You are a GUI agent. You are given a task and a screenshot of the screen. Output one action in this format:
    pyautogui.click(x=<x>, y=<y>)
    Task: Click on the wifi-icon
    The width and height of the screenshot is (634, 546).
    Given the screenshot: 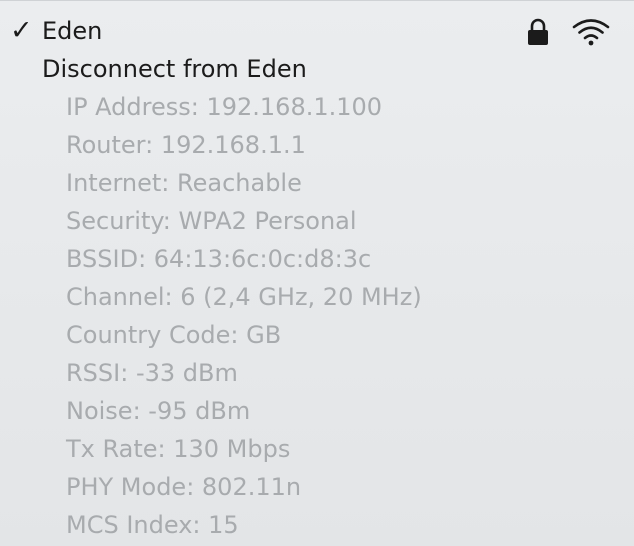 What is the action you would take?
    pyautogui.click(x=591, y=32)
    